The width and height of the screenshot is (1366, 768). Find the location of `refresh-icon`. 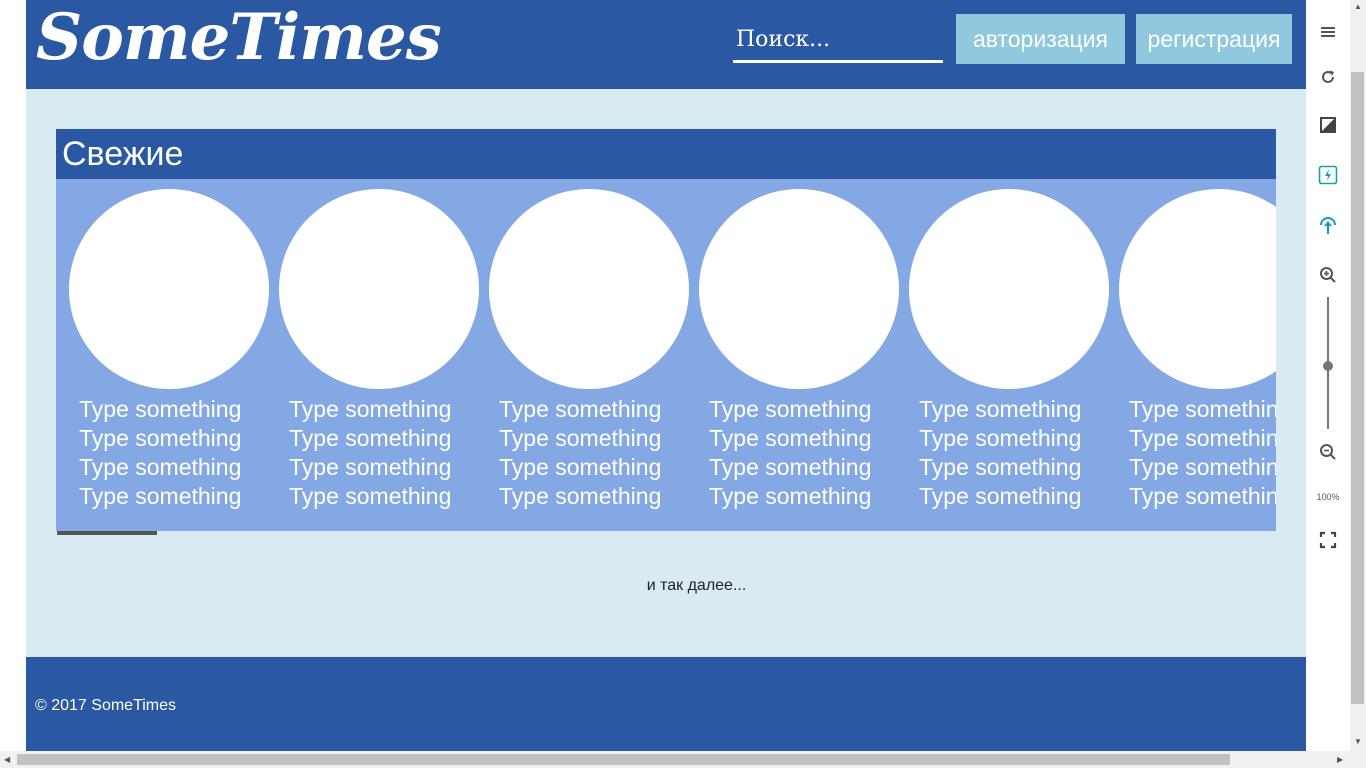

refresh-icon is located at coordinates (1328, 77).